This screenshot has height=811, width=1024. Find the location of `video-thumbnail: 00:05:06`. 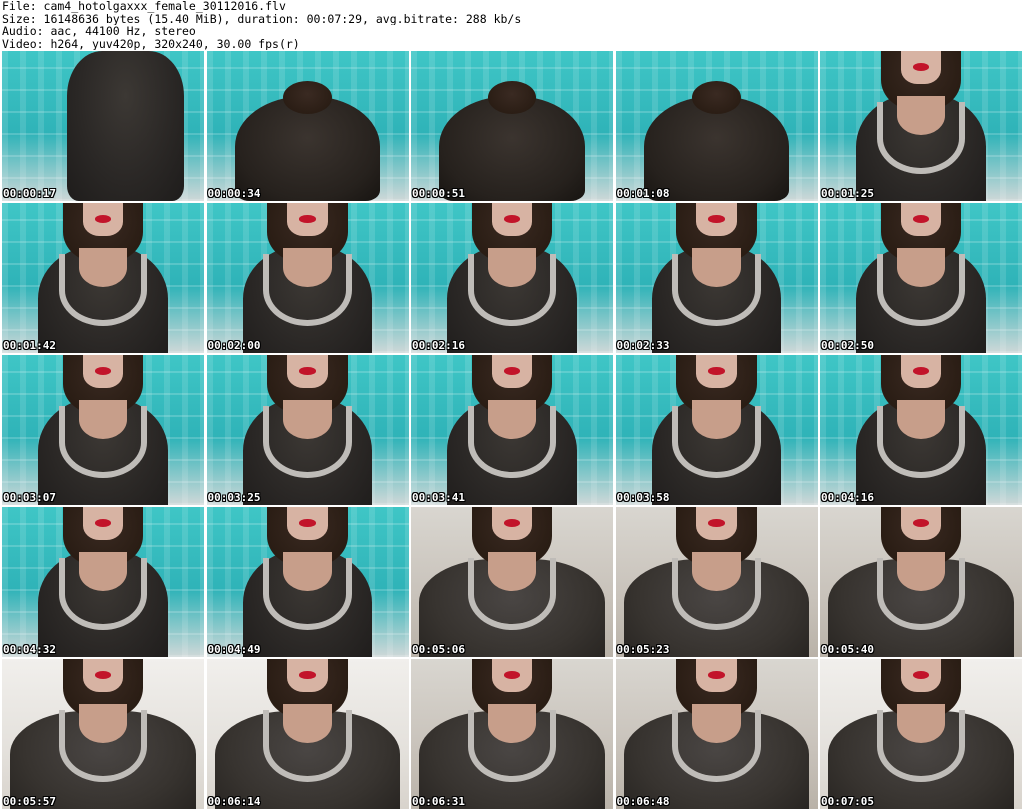

video-thumbnail: 00:05:06 is located at coordinates (512, 582).